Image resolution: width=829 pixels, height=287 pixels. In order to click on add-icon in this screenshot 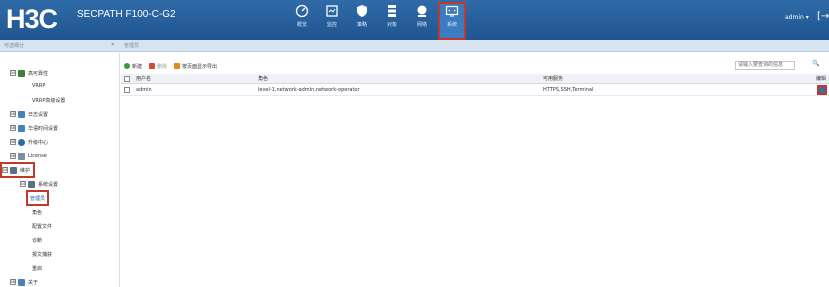, I will do `click(127, 66)`.